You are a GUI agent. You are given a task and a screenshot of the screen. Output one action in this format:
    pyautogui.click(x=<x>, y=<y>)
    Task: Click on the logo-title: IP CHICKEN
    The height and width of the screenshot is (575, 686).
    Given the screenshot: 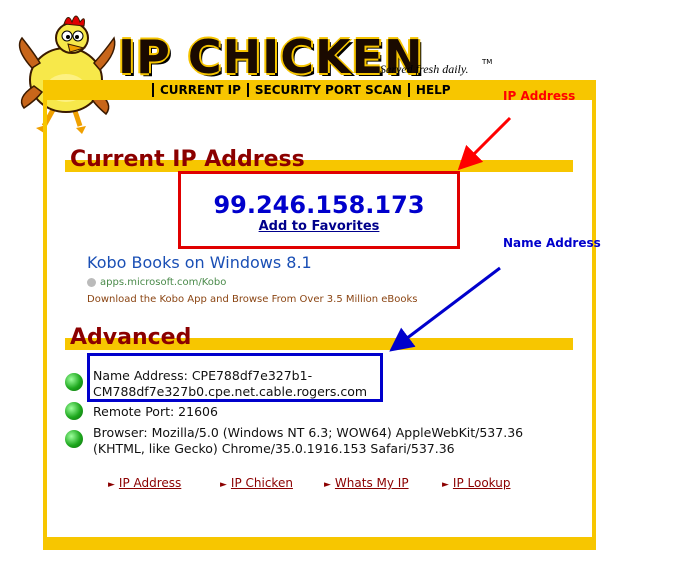 What is the action you would take?
    pyautogui.click(x=271, y=57)
    